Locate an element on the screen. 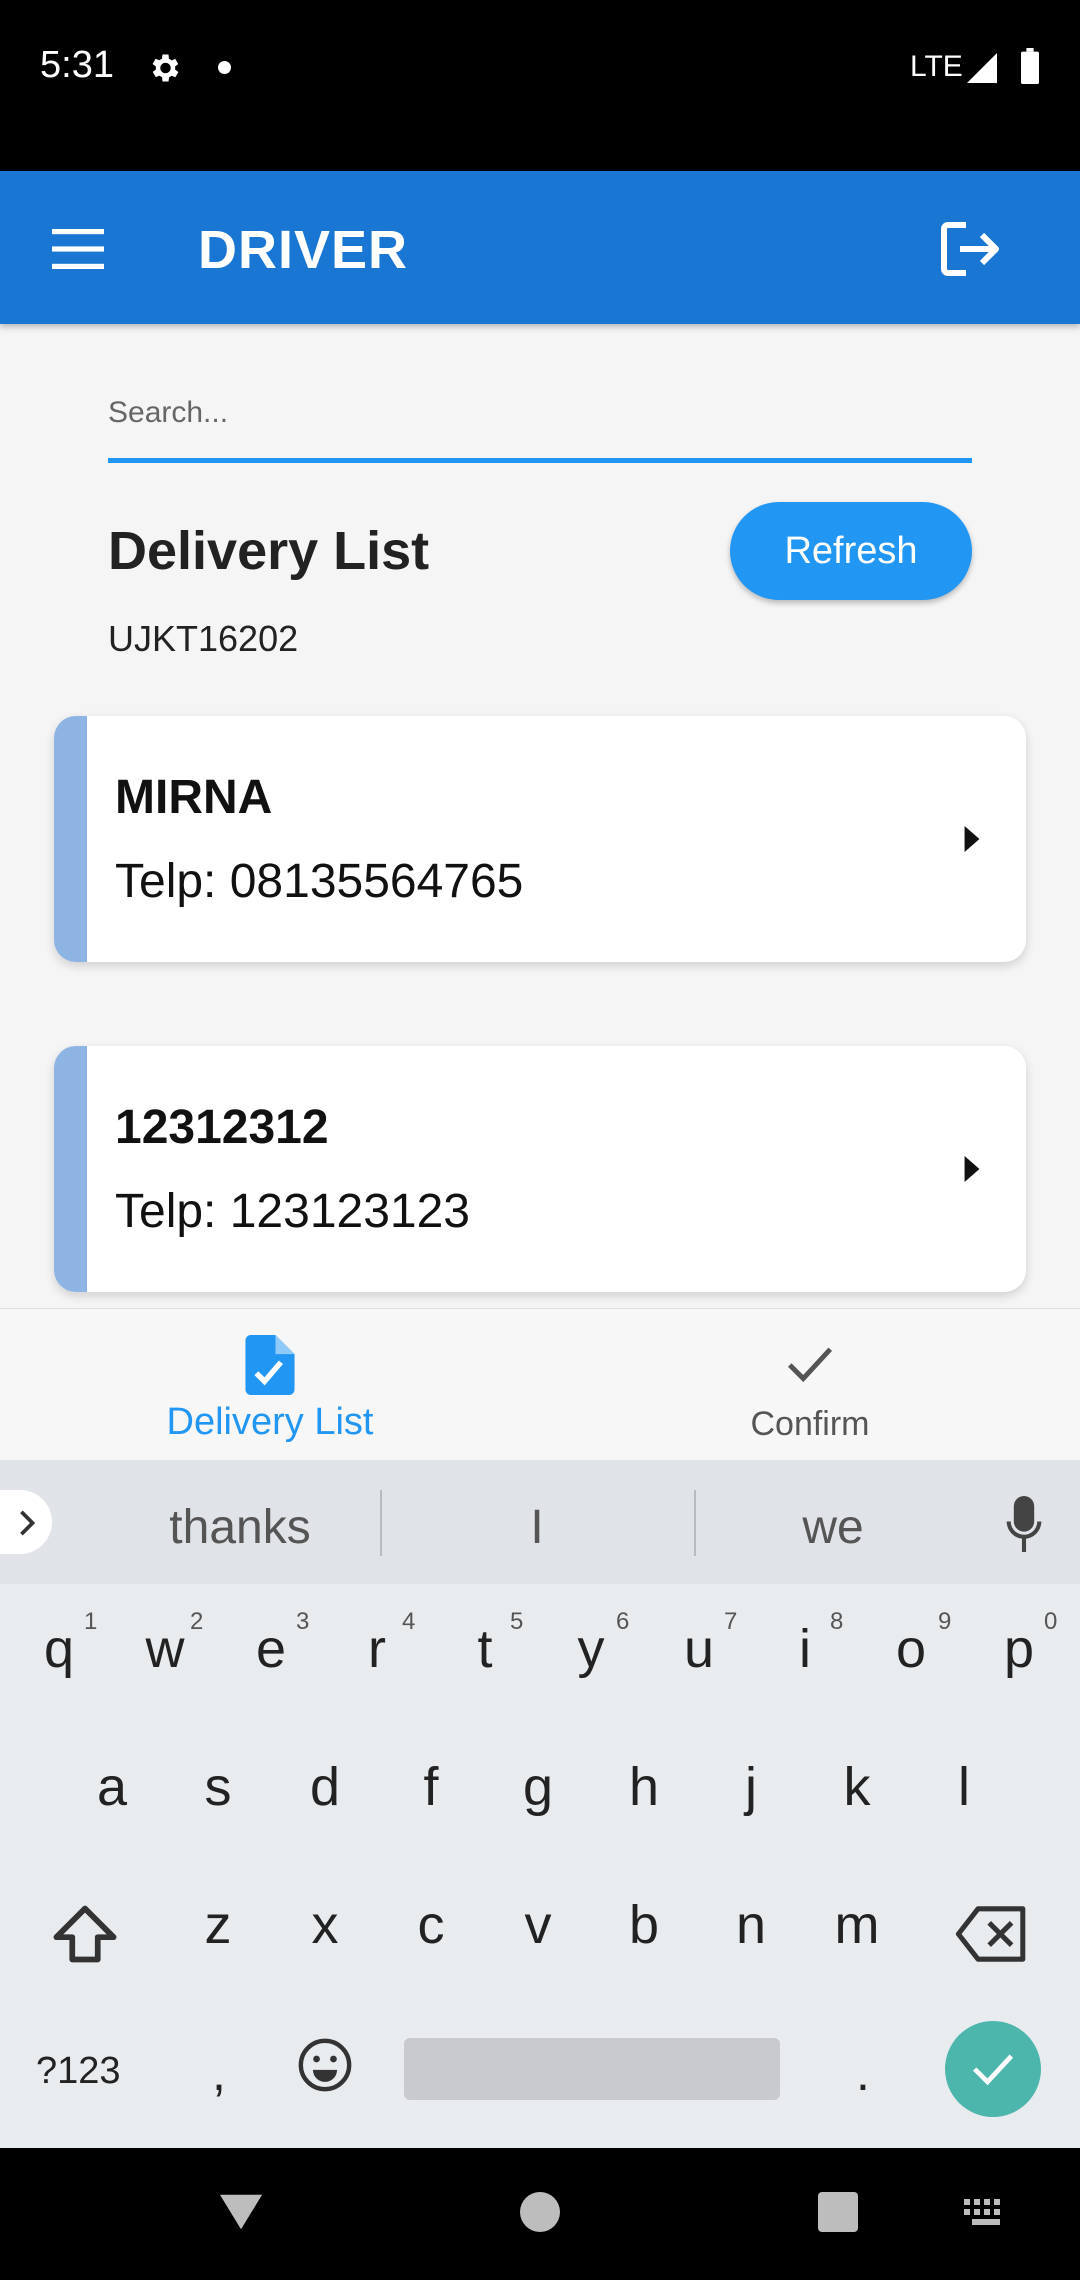  key-s: s is located at coordinates (218, 1787).